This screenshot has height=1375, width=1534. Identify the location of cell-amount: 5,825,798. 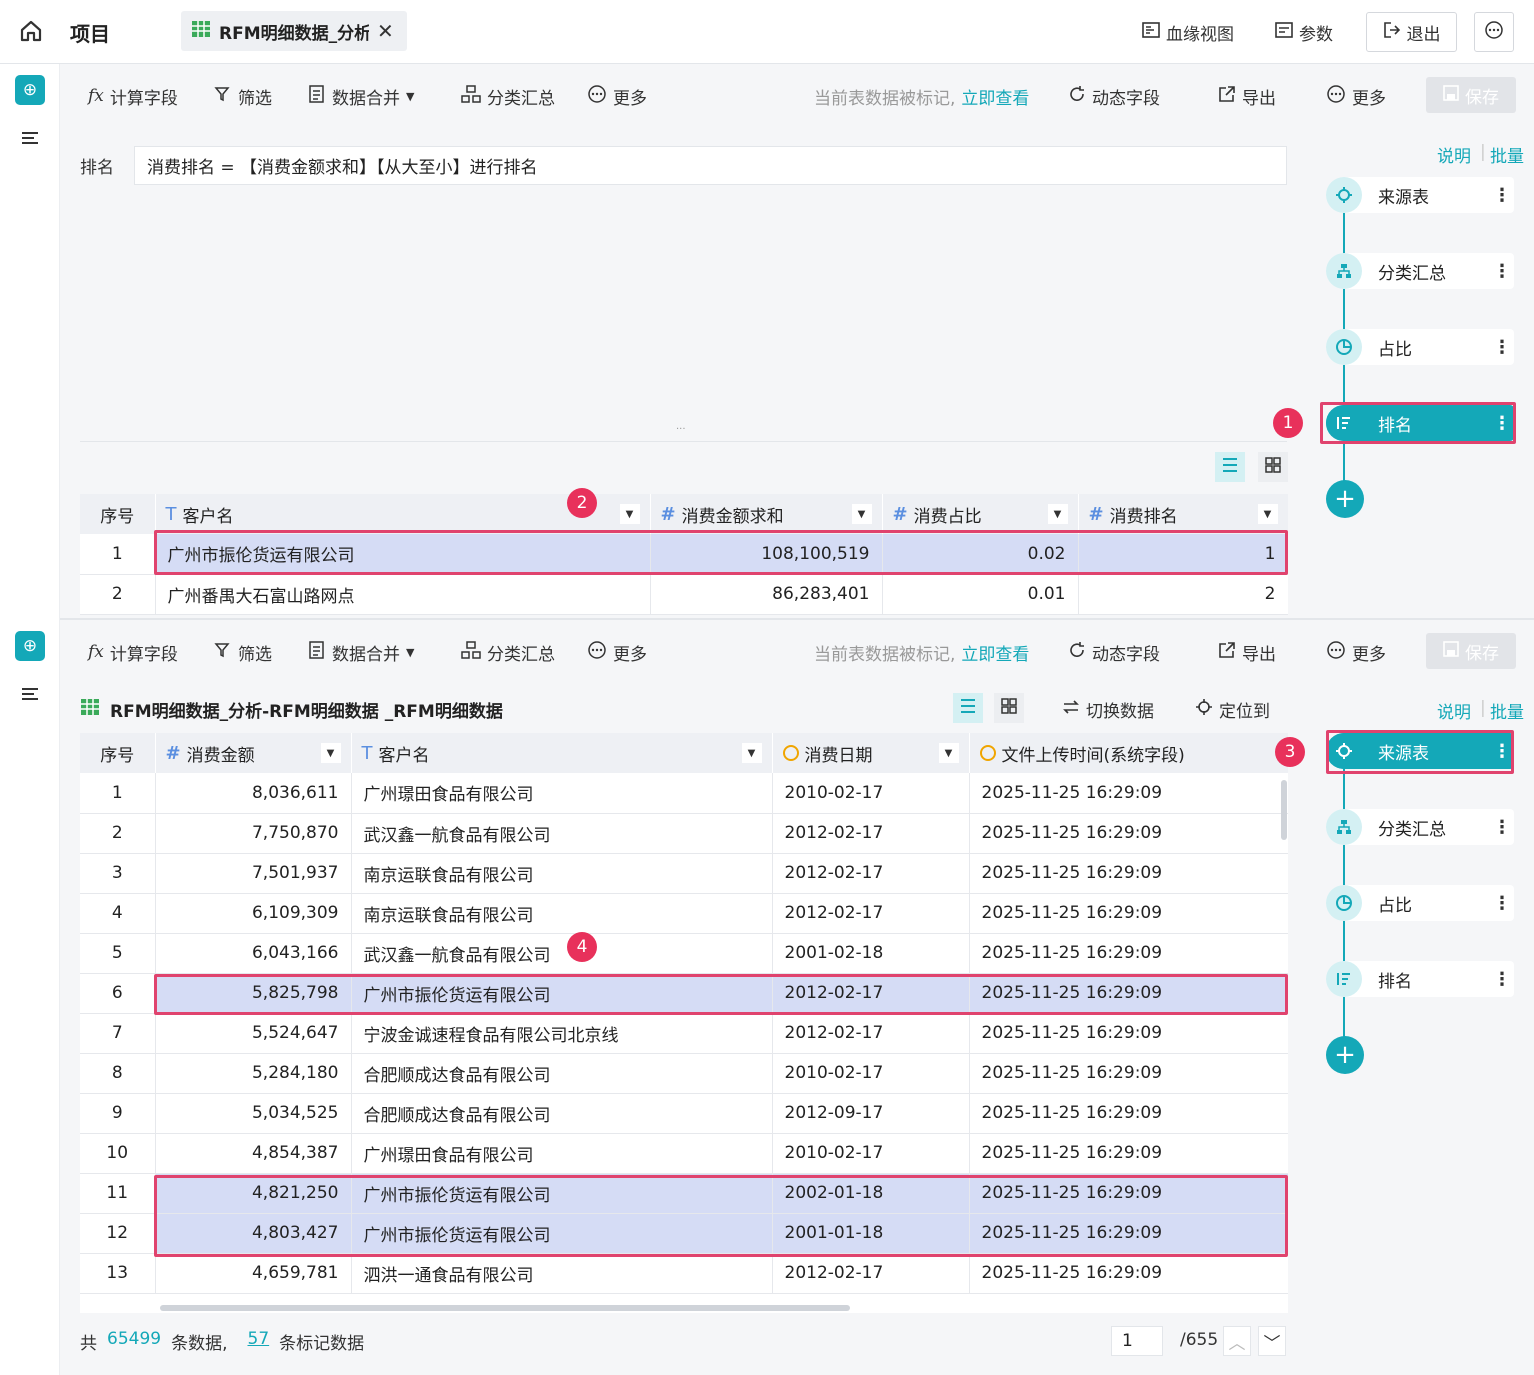
(253, 993).